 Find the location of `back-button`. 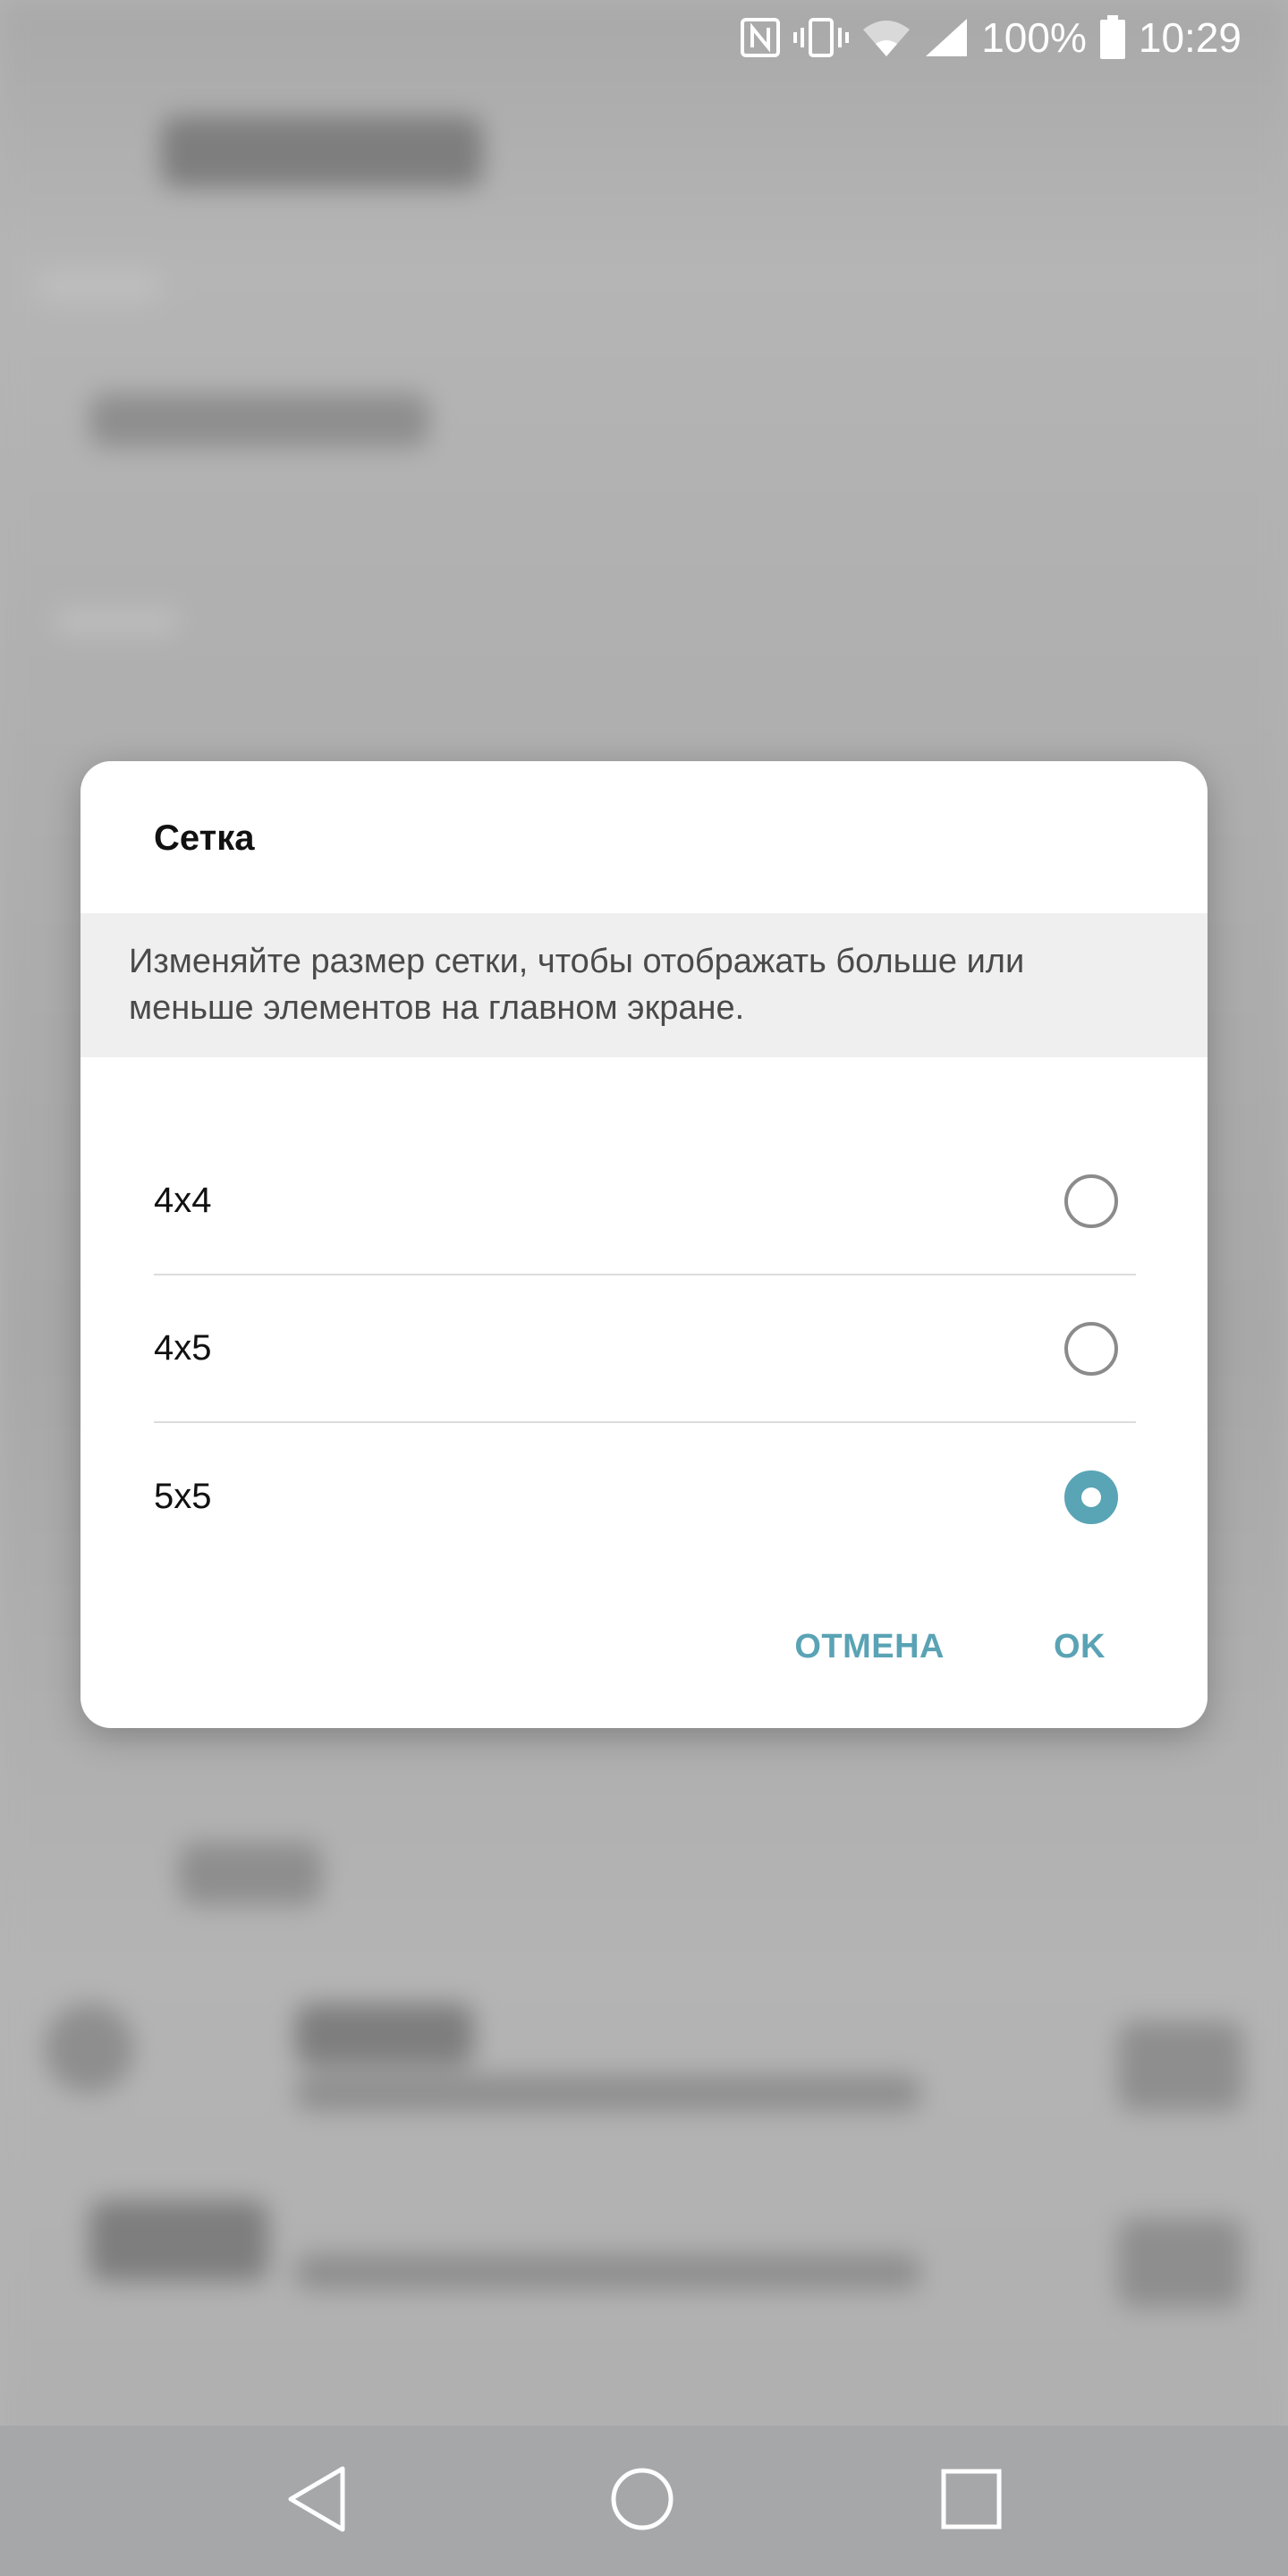

back-button is located at coordinates (316, 2501).